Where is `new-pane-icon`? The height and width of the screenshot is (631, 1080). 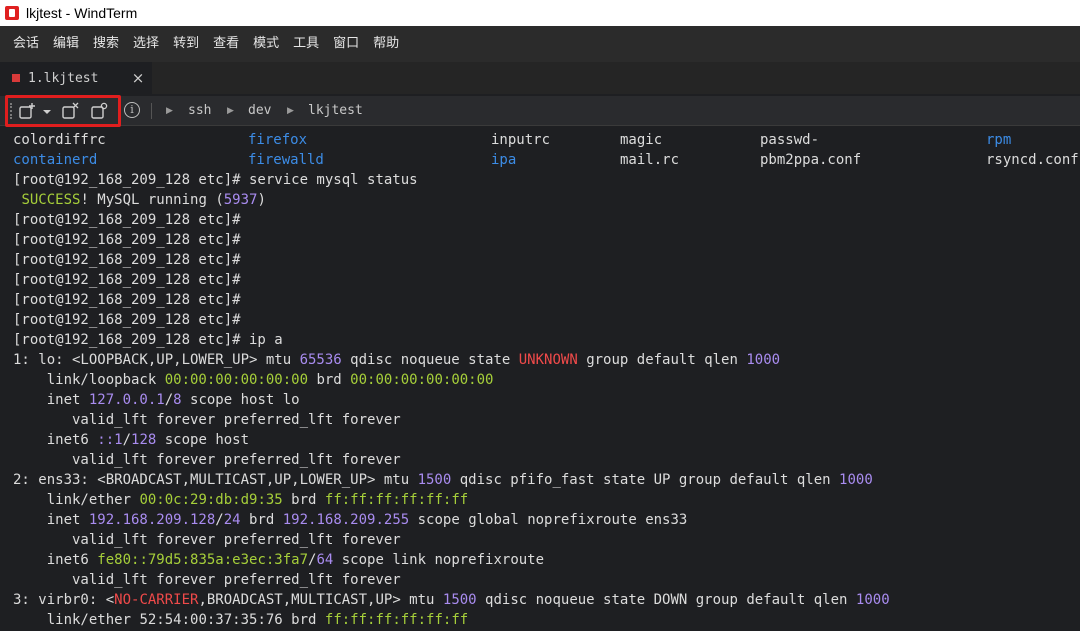 new-pane-icon is located at coordinates (27, 111).